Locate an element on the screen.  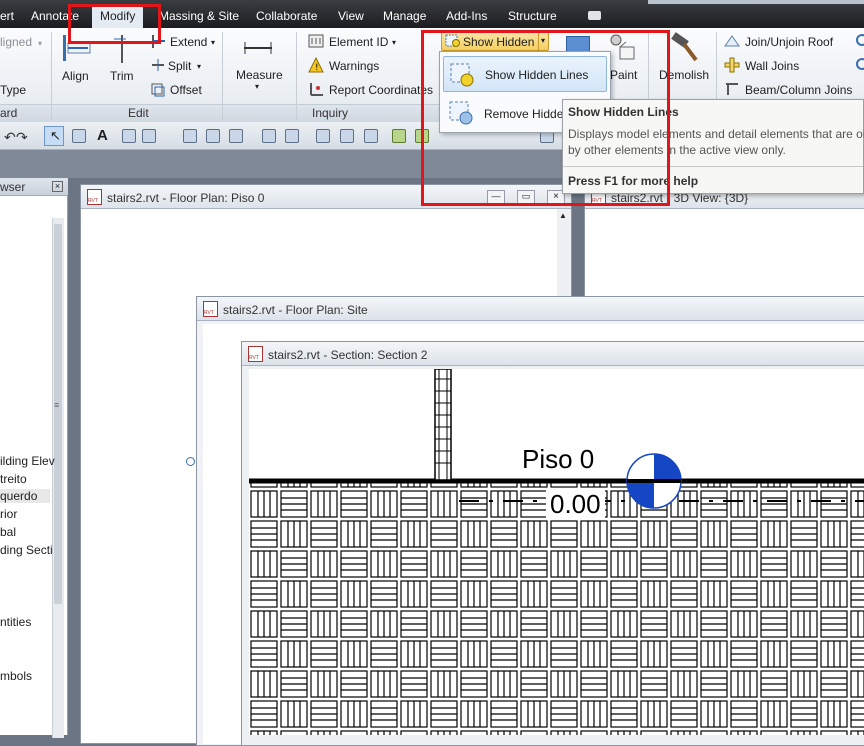
undo-arrow-icon: ↶ is located at coordinates (10, 137).